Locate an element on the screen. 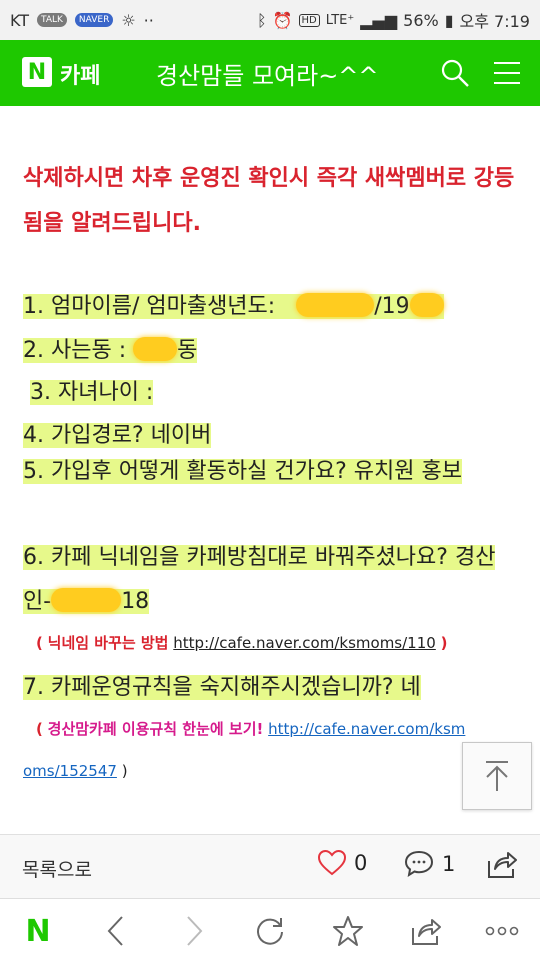 The image size is (540, 961). question-1-label: 1. 엄마이름/ 엄마출생년도: is located at coordinates (149, 306).